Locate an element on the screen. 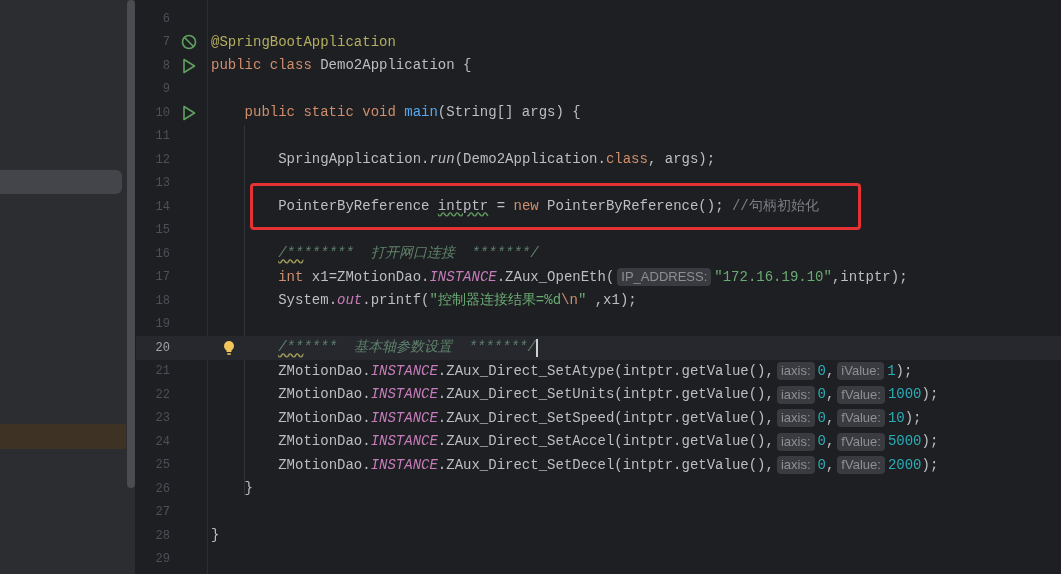 Image resolution: width=1061 pixels, height=574 pixels. code-token: SpringApplication. is located at coordinates (354, 160).